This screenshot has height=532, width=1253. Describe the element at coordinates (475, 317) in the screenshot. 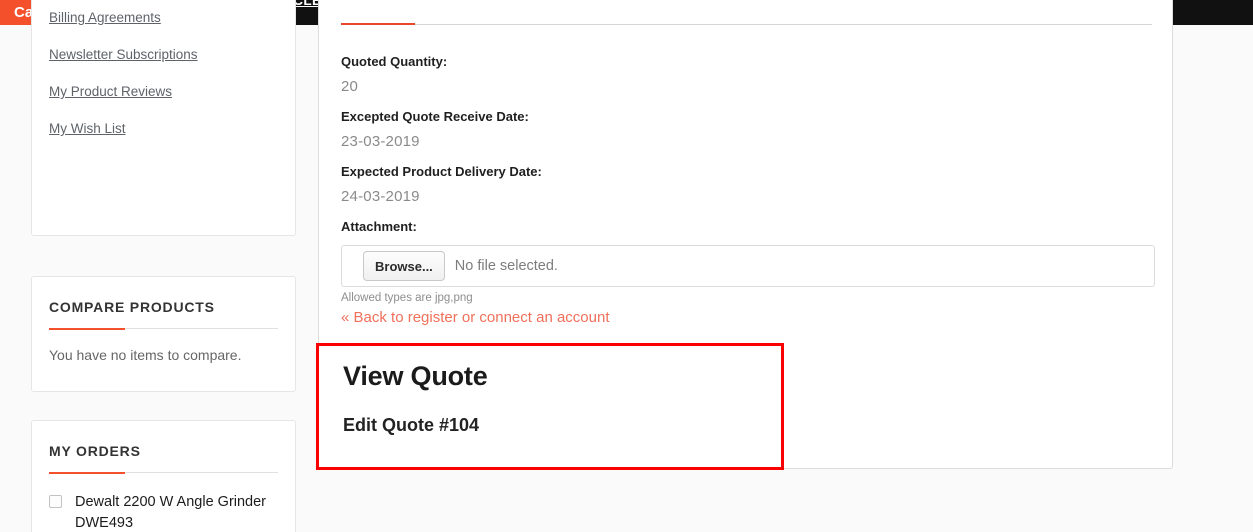

I see `back-to-register-link: « Back to register or connect an account` at that location.